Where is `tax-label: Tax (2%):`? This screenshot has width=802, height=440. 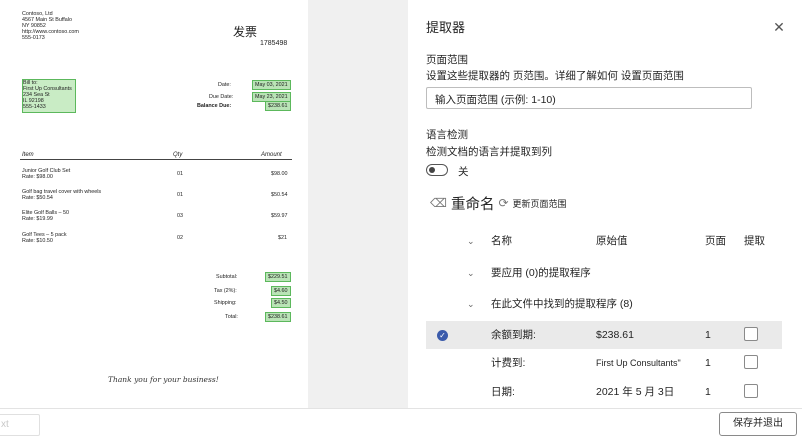
tax-label: Tax (2%): is located at coordinates (225, 291).